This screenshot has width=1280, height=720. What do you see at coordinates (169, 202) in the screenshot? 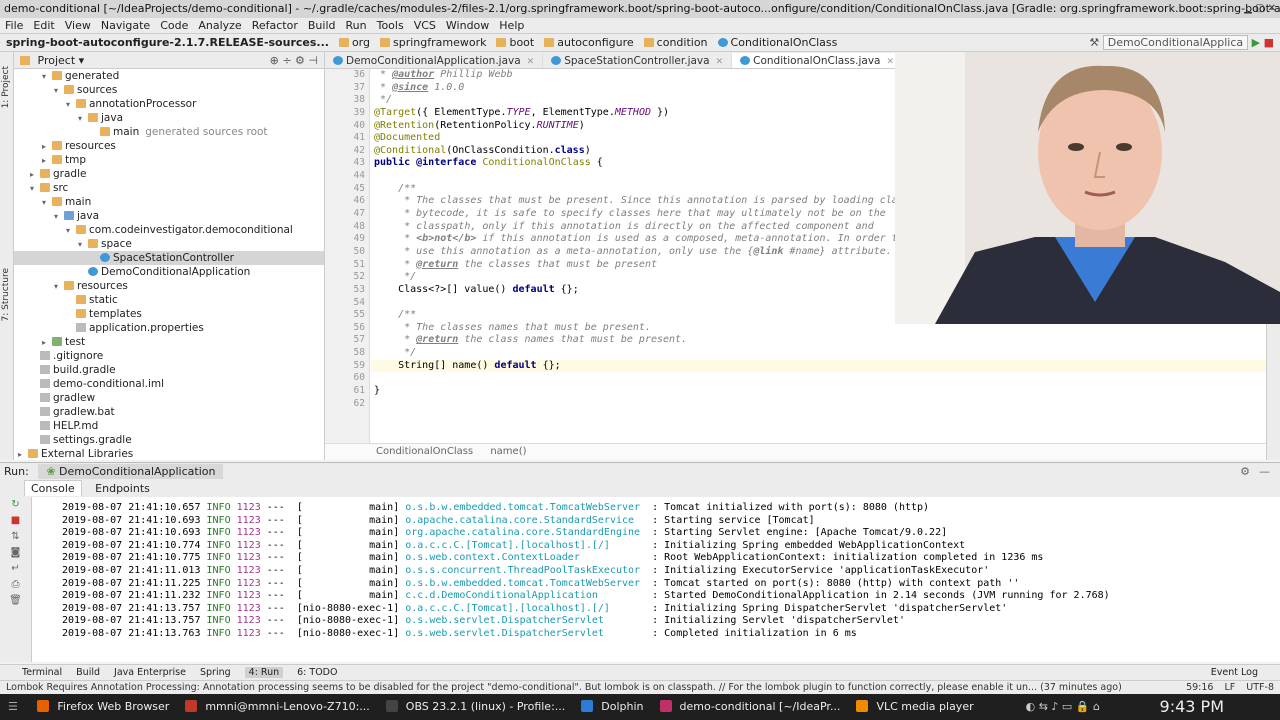
I see `tree-item: ▾ main` at bounding box center [169, 202].